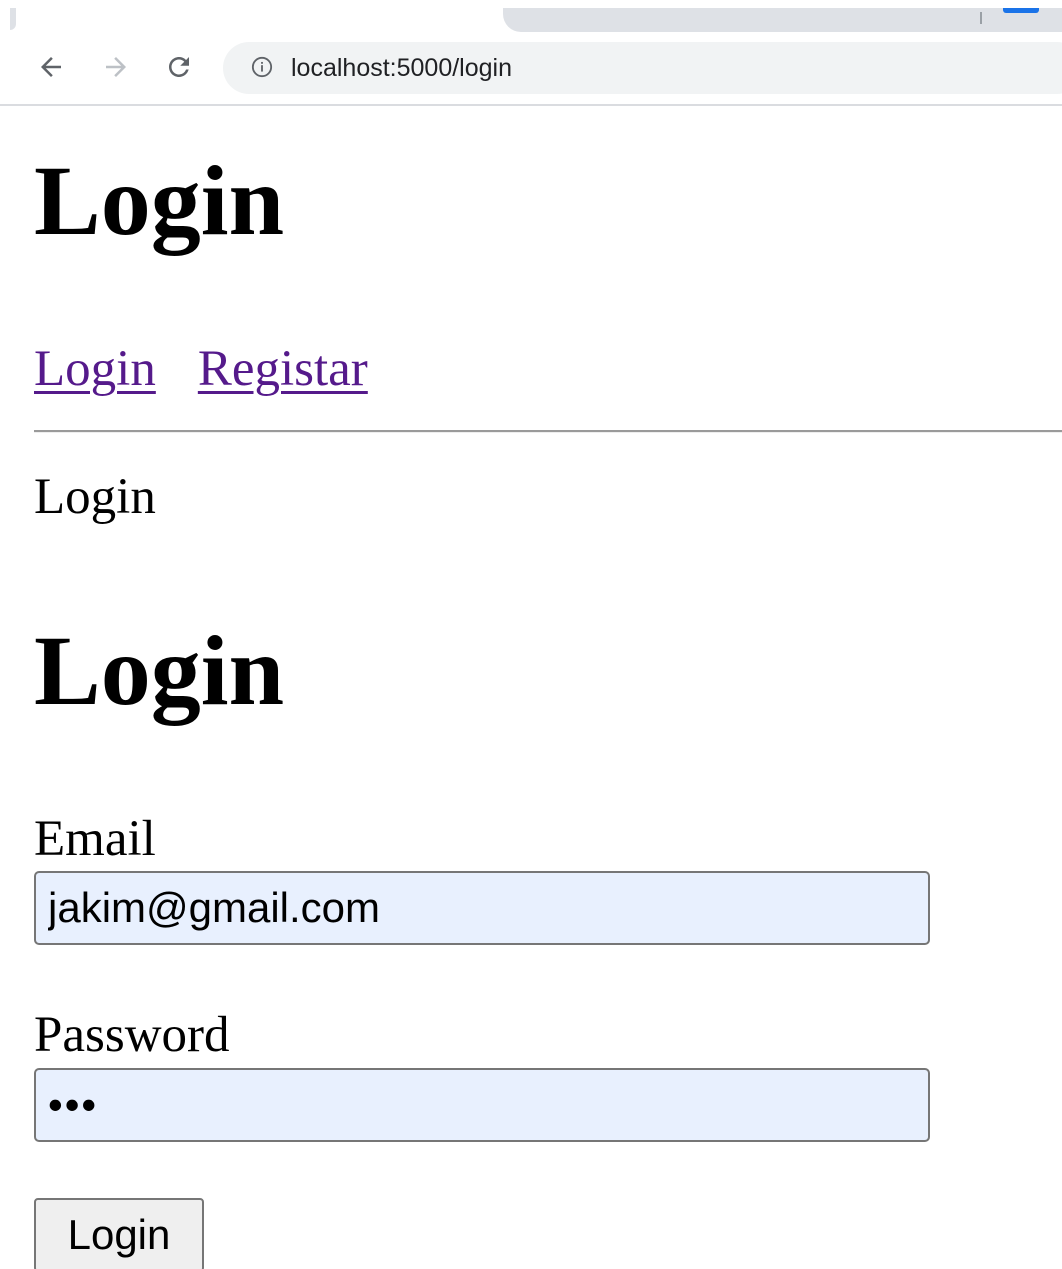 Image resolution: width=1062 pixels, height=1269 pixels. What do you see at coordinates (159, 670) in the screenshot?
I see `form-title: Login` at bounding box center [159, 670].